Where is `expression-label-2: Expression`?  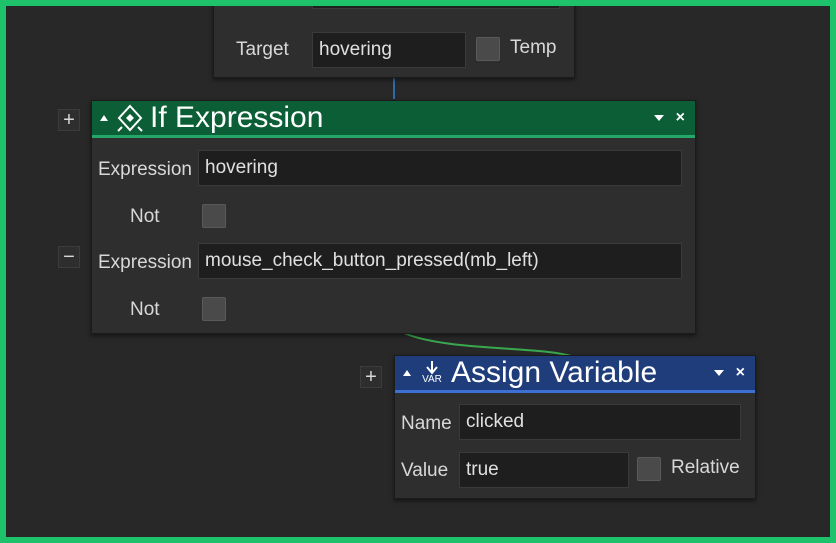 expression-label-2: Expression is located at coordinates (145, 262).